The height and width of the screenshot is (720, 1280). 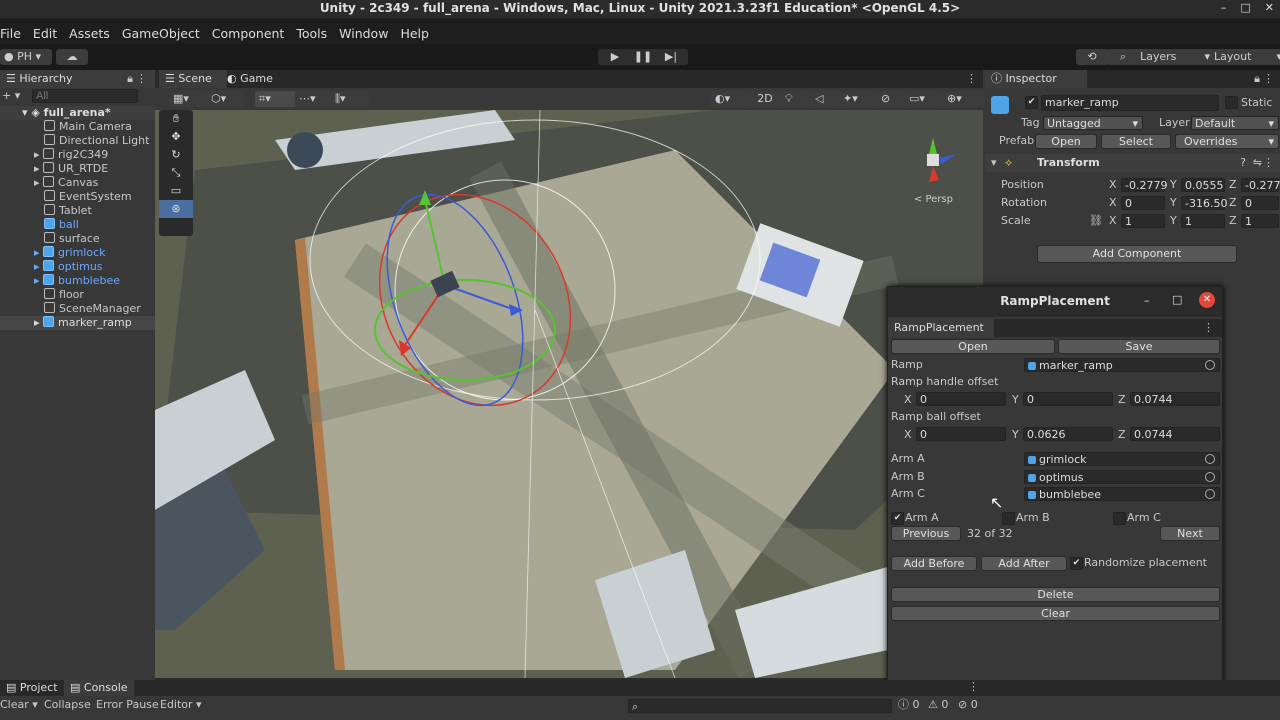 I want to click on scale-tool-icon: ⤡, so click(x=176, y=173).